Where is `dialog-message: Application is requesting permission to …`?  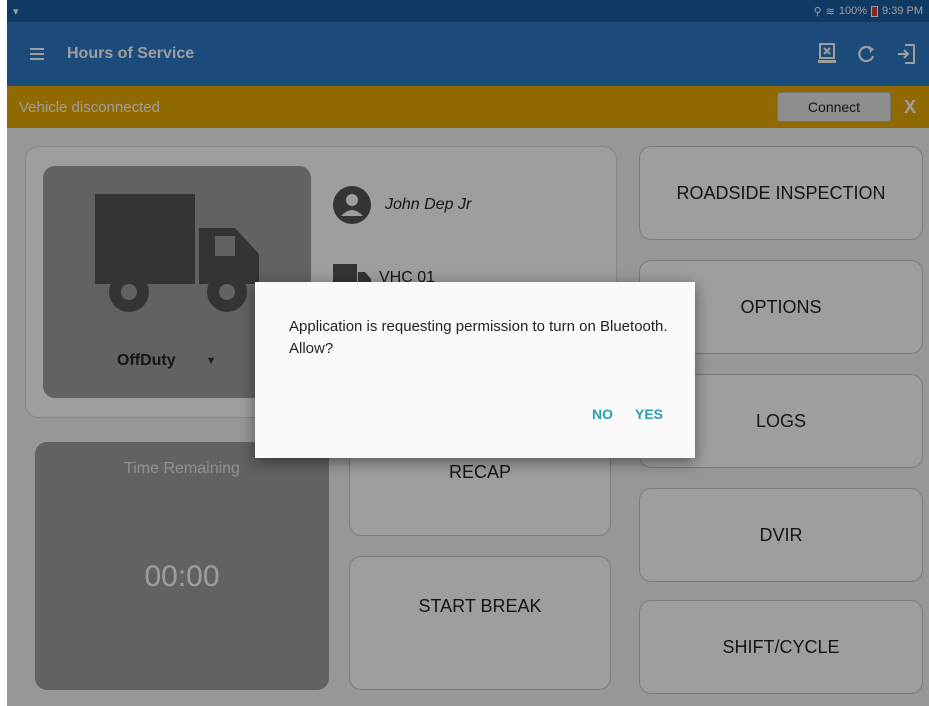
dialog-message: Application is requesting permission to … is located at coordinates (478, 337).